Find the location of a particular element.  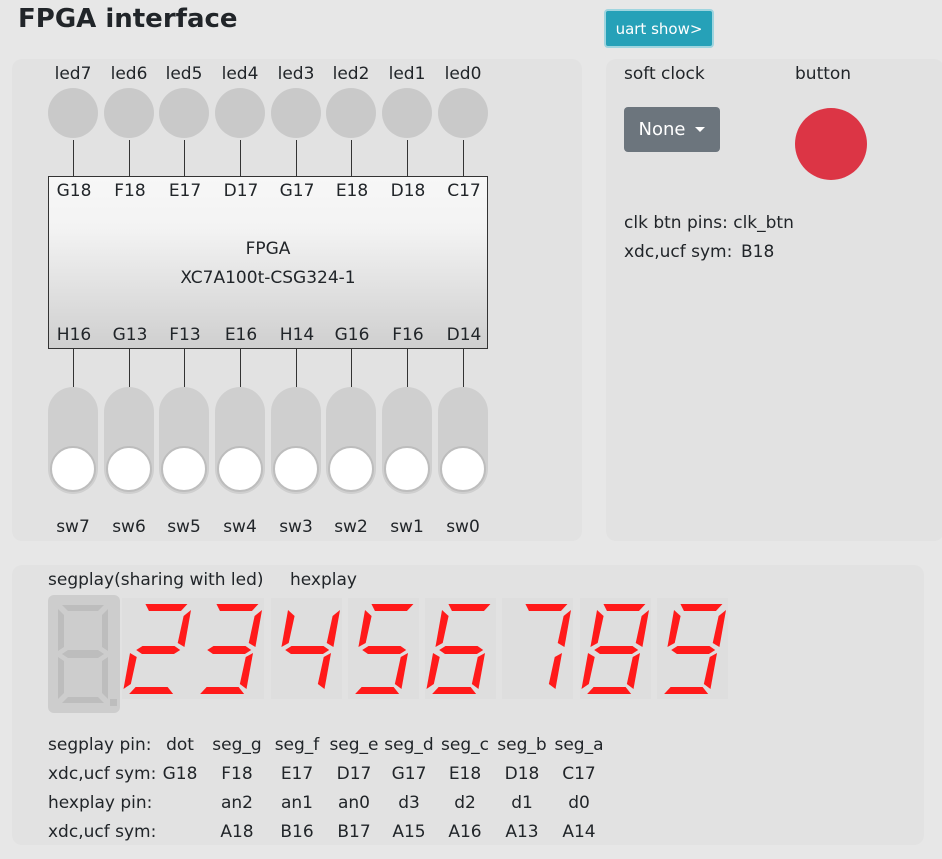

pin-cell: A15 is located at coordinates (409, 832).